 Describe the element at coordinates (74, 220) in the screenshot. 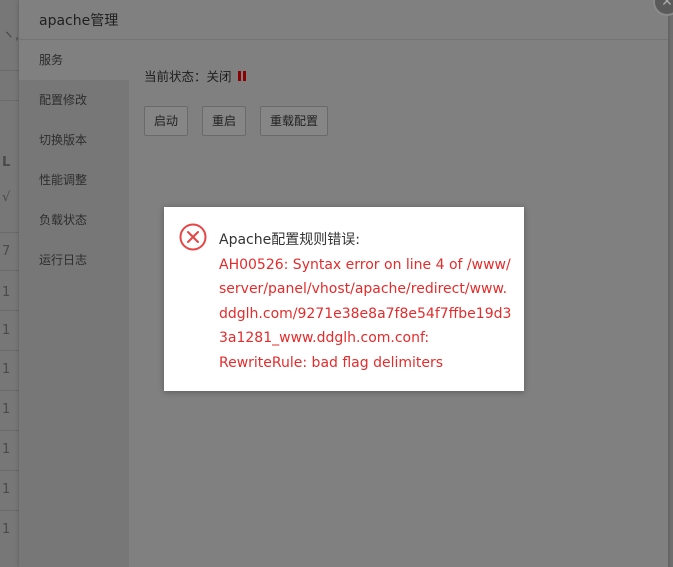

I see `tab-load-status: 负载状态` at that location.